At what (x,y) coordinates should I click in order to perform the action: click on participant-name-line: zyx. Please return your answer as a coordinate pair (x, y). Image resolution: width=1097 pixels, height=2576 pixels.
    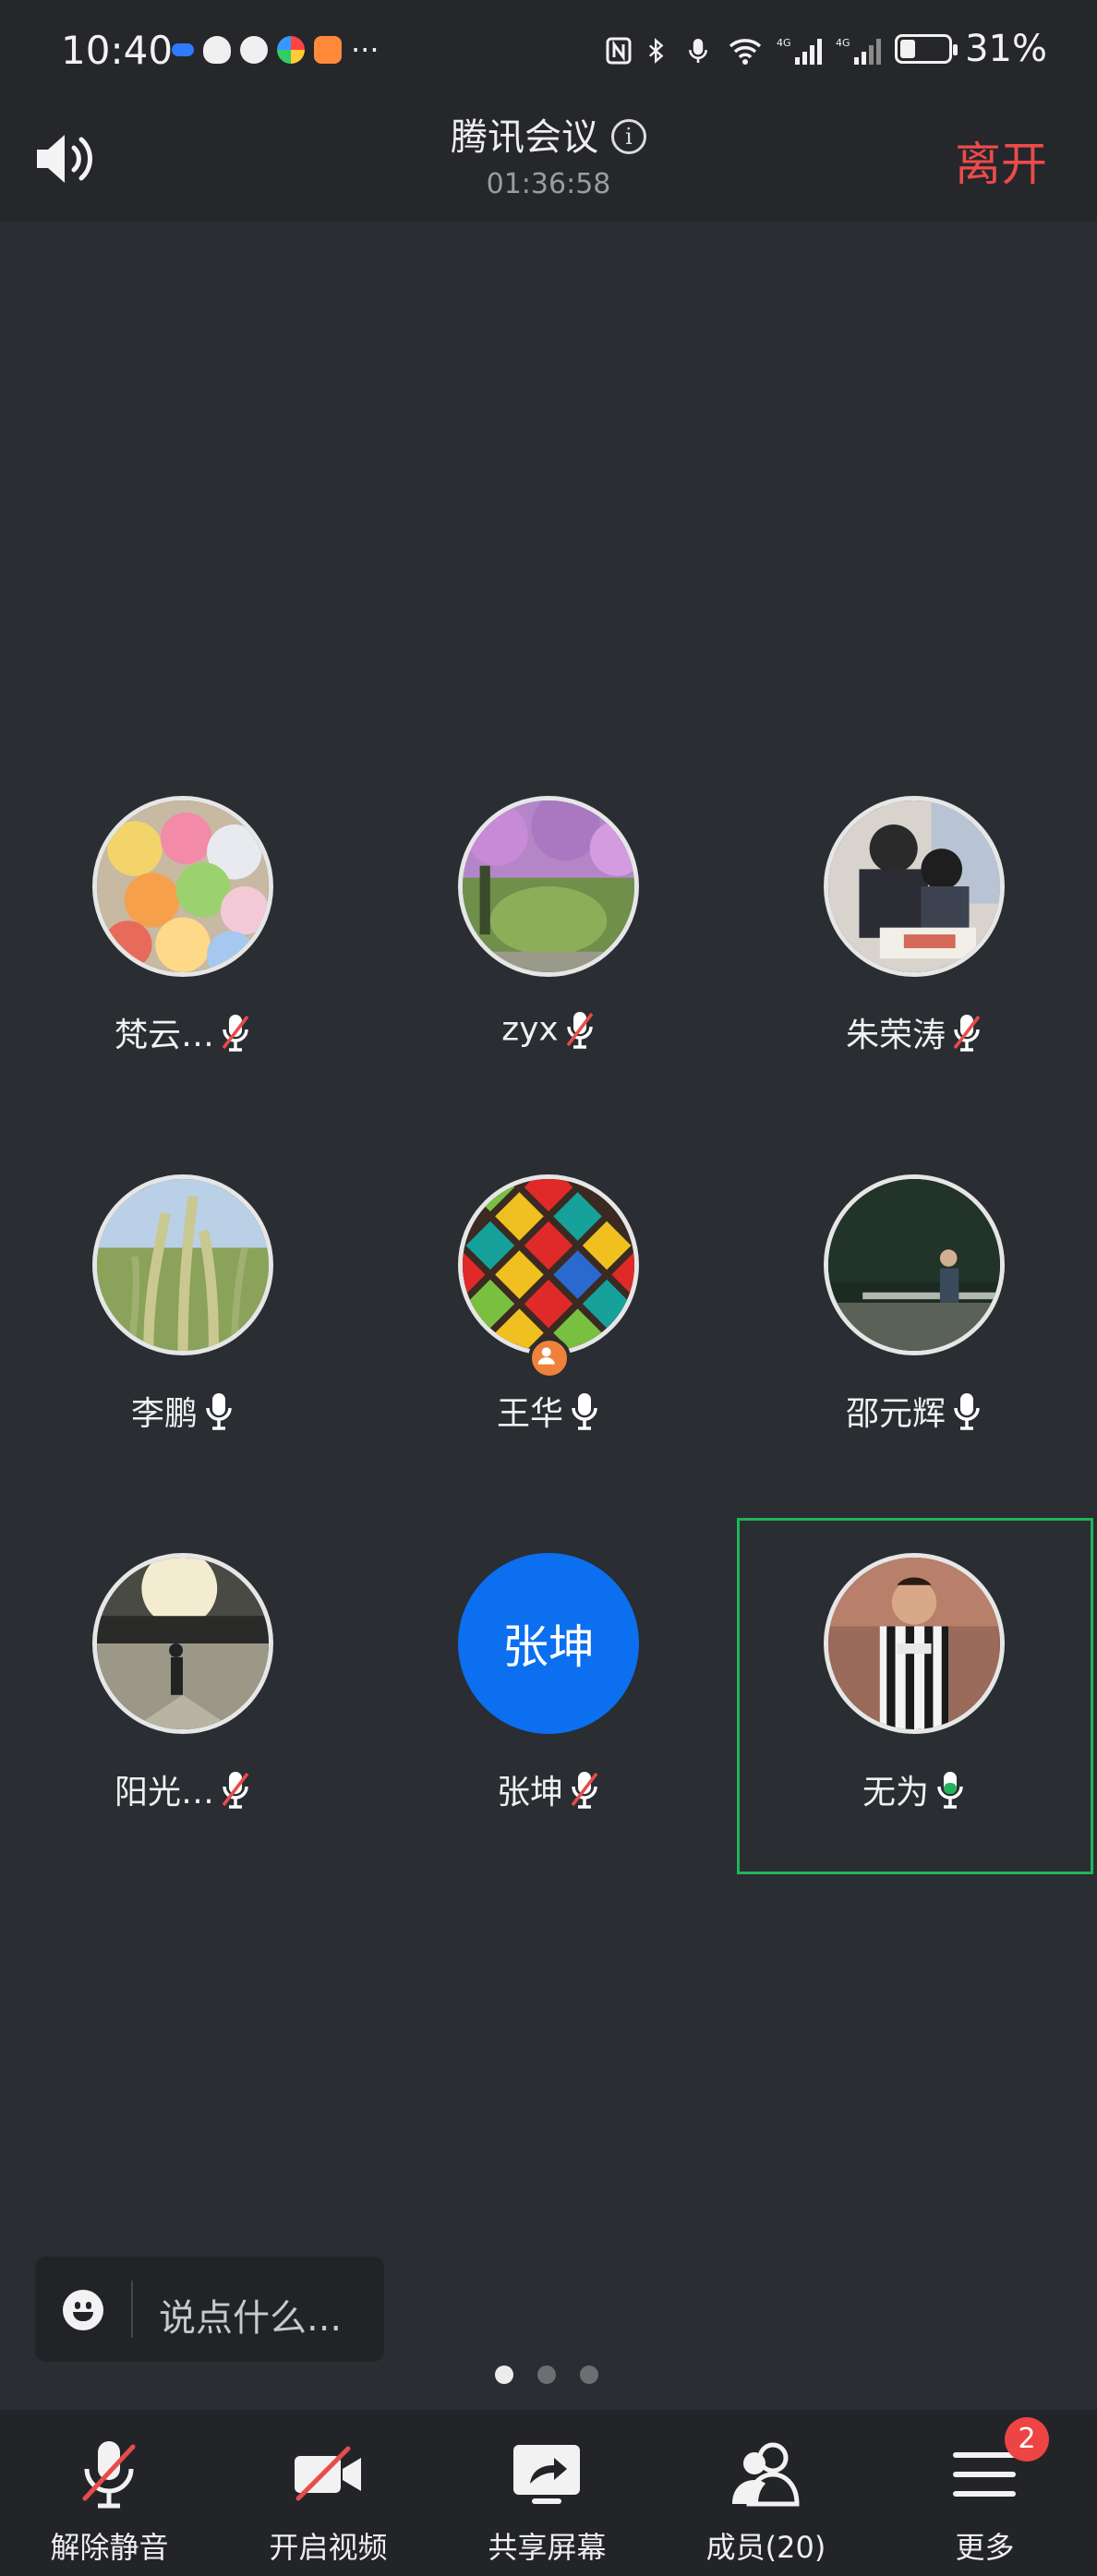
    Looking at the image, I should click on (548, 1029).